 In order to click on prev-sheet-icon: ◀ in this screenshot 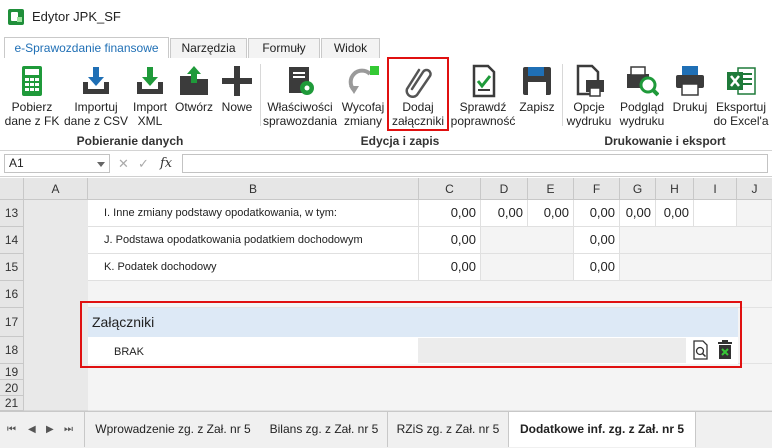, I will do `click(32, 429)`.